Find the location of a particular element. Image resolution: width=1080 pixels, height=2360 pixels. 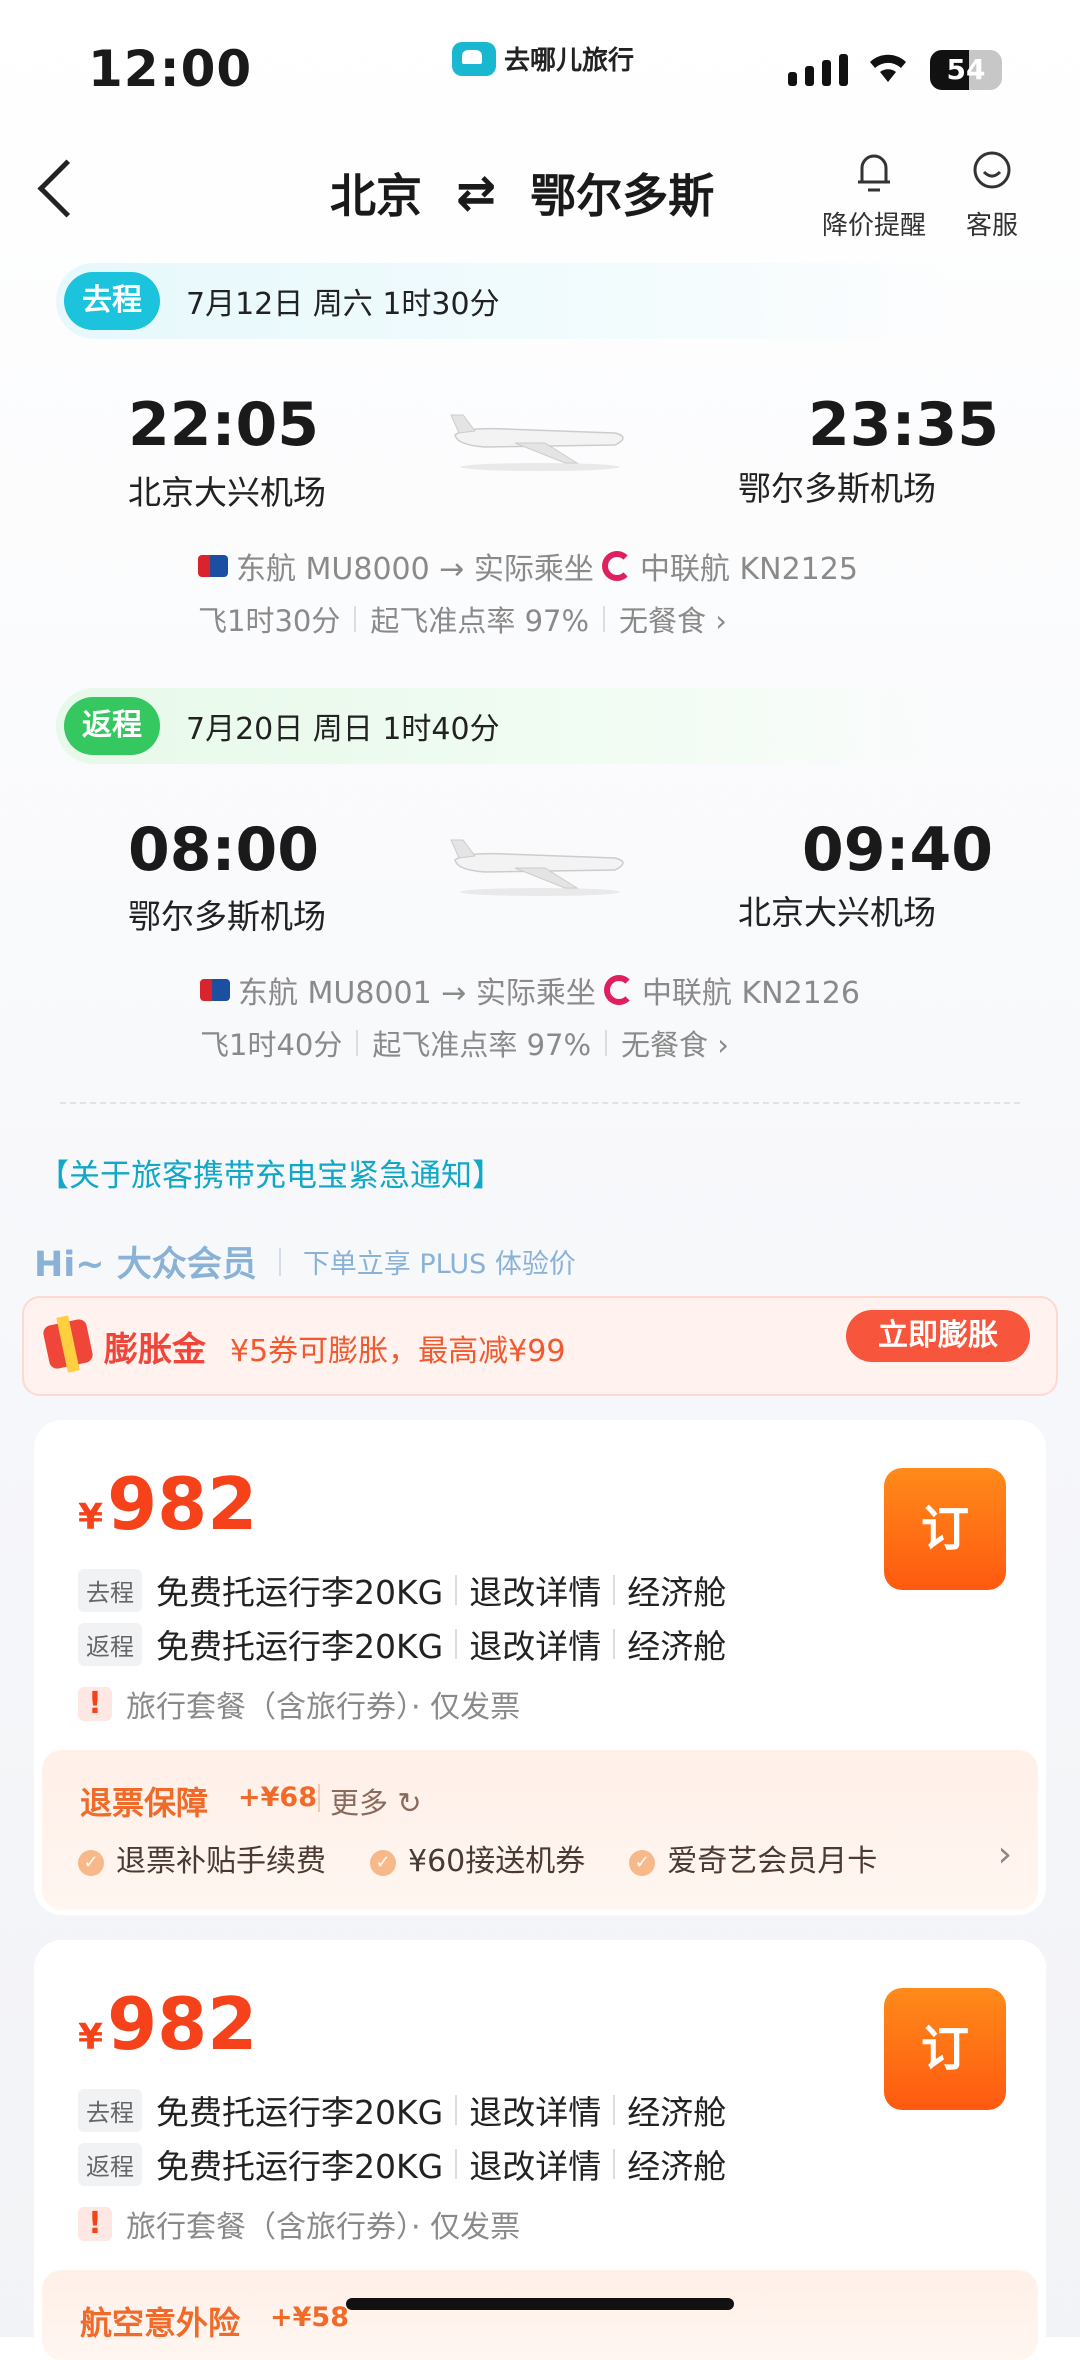

insurance-price: +¥58 is located at coordinates (309, 2317).